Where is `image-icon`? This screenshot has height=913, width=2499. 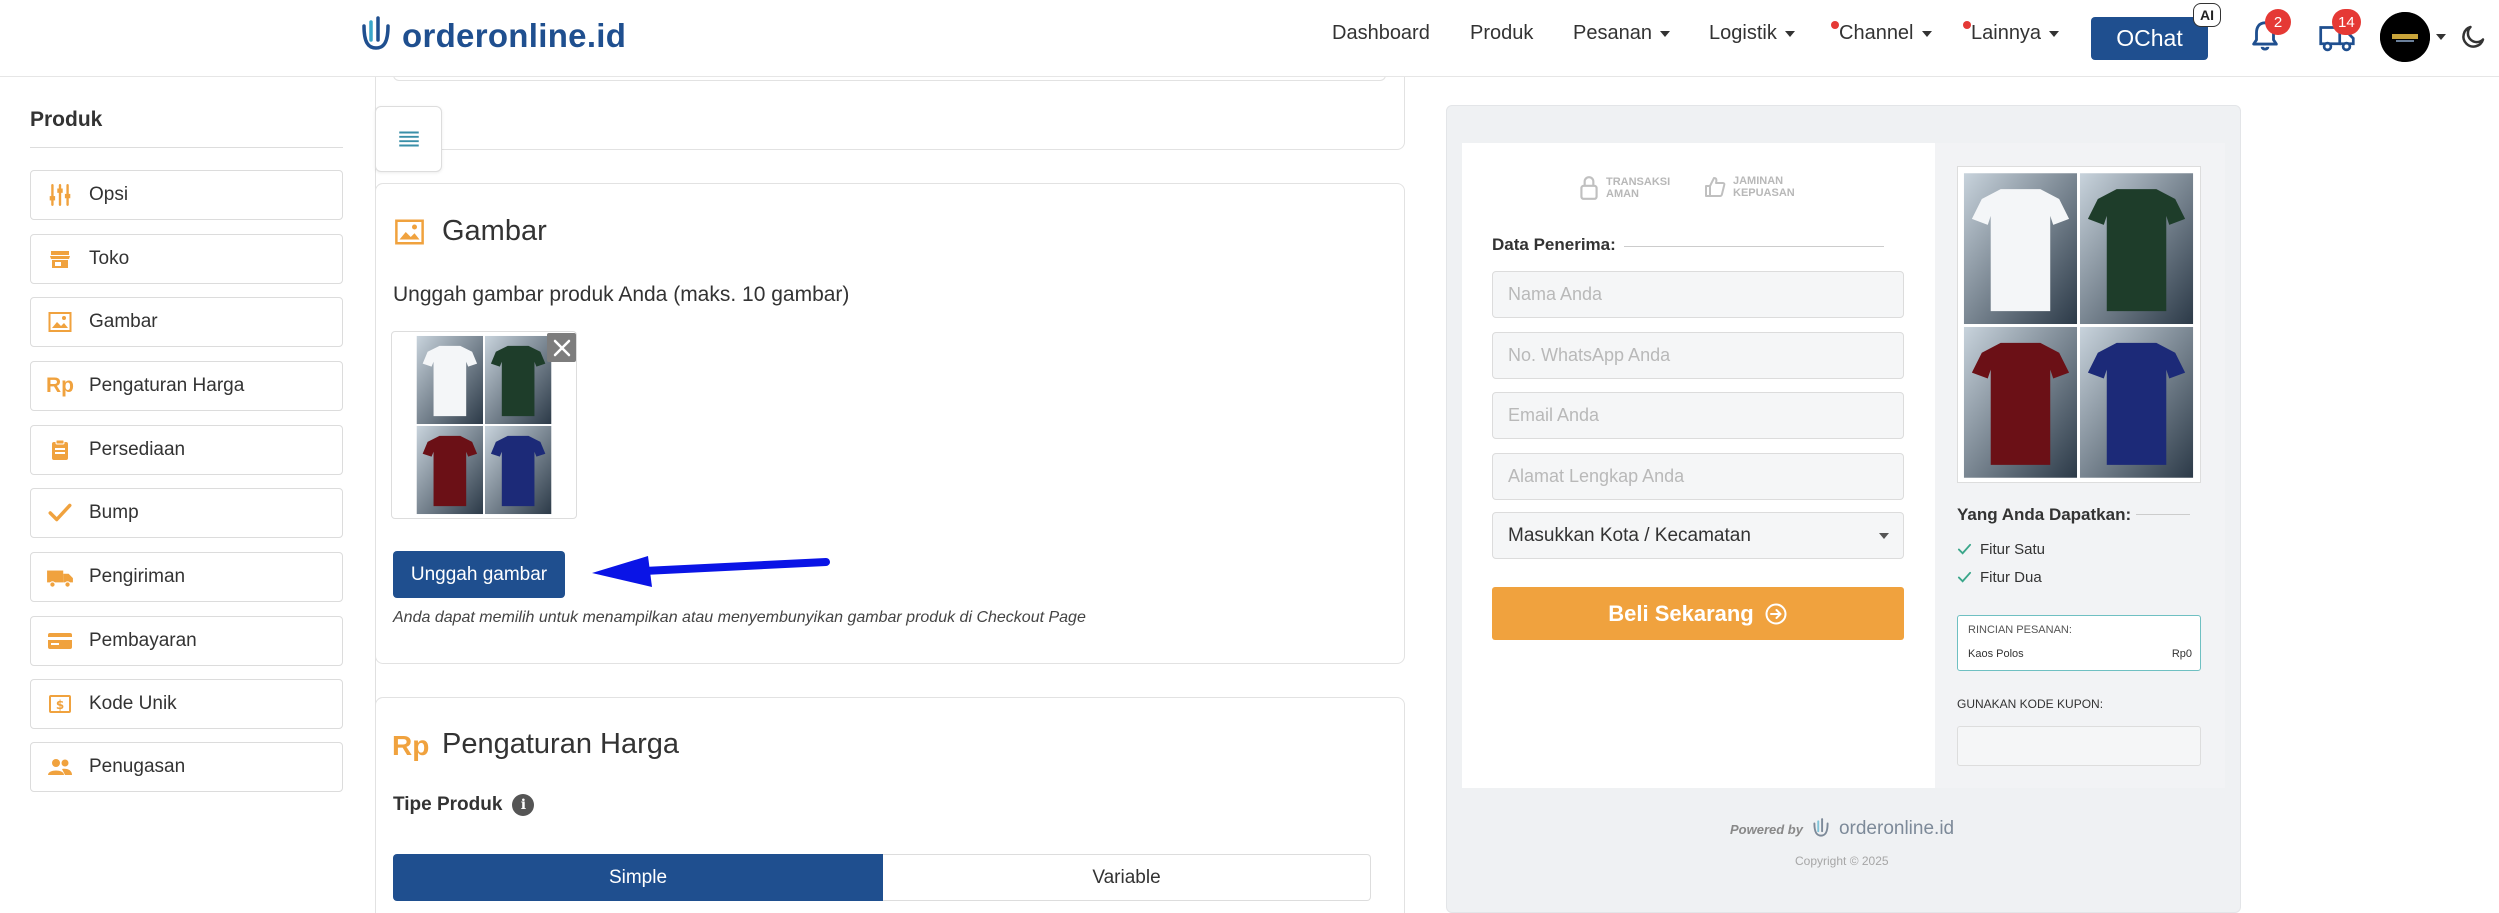
image-icon is located at coordinates (409, 232).